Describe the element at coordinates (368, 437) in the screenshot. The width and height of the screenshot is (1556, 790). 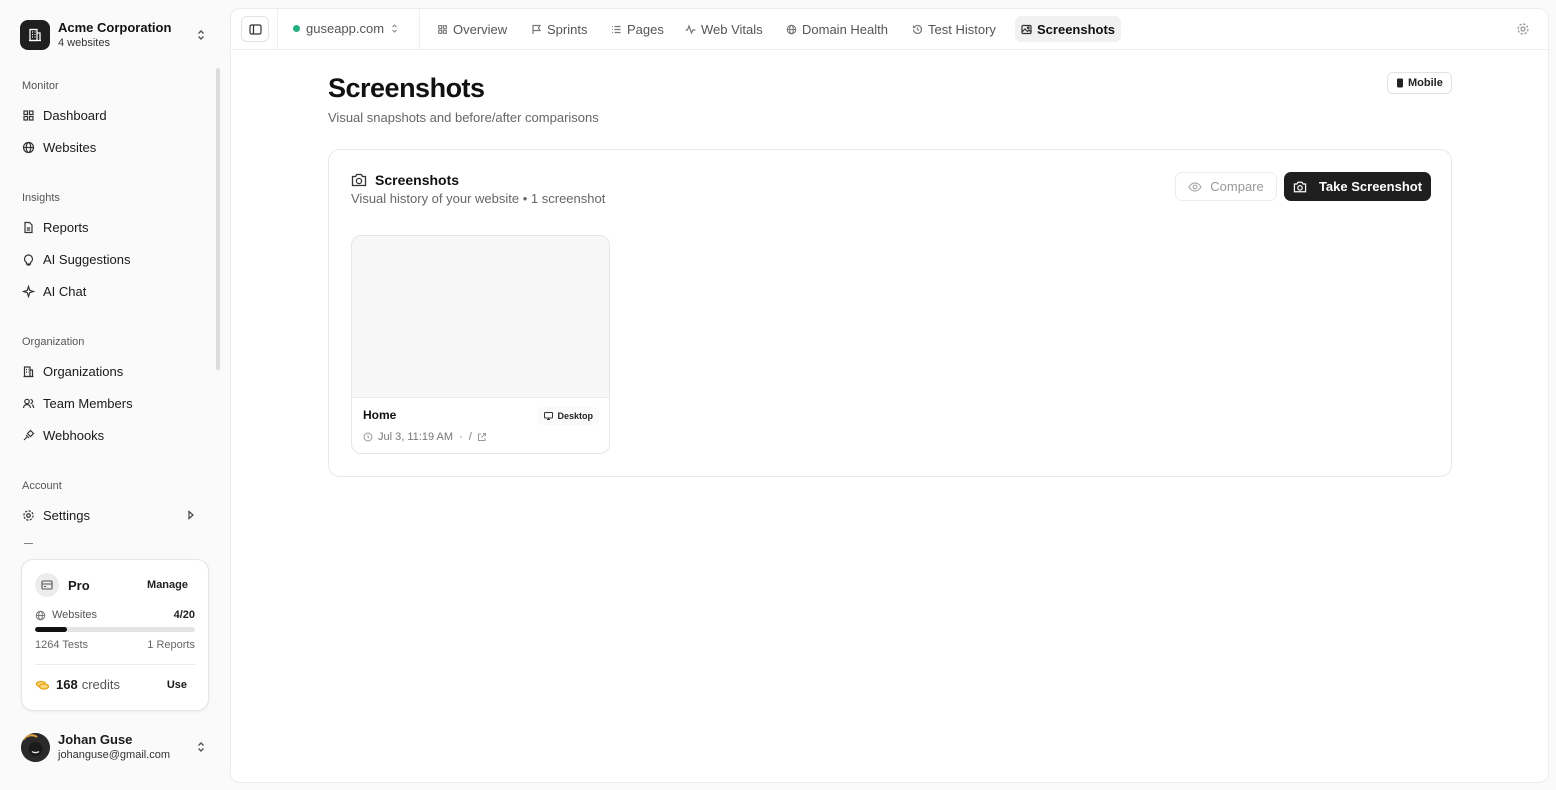
I see `clock-icon` at that location.